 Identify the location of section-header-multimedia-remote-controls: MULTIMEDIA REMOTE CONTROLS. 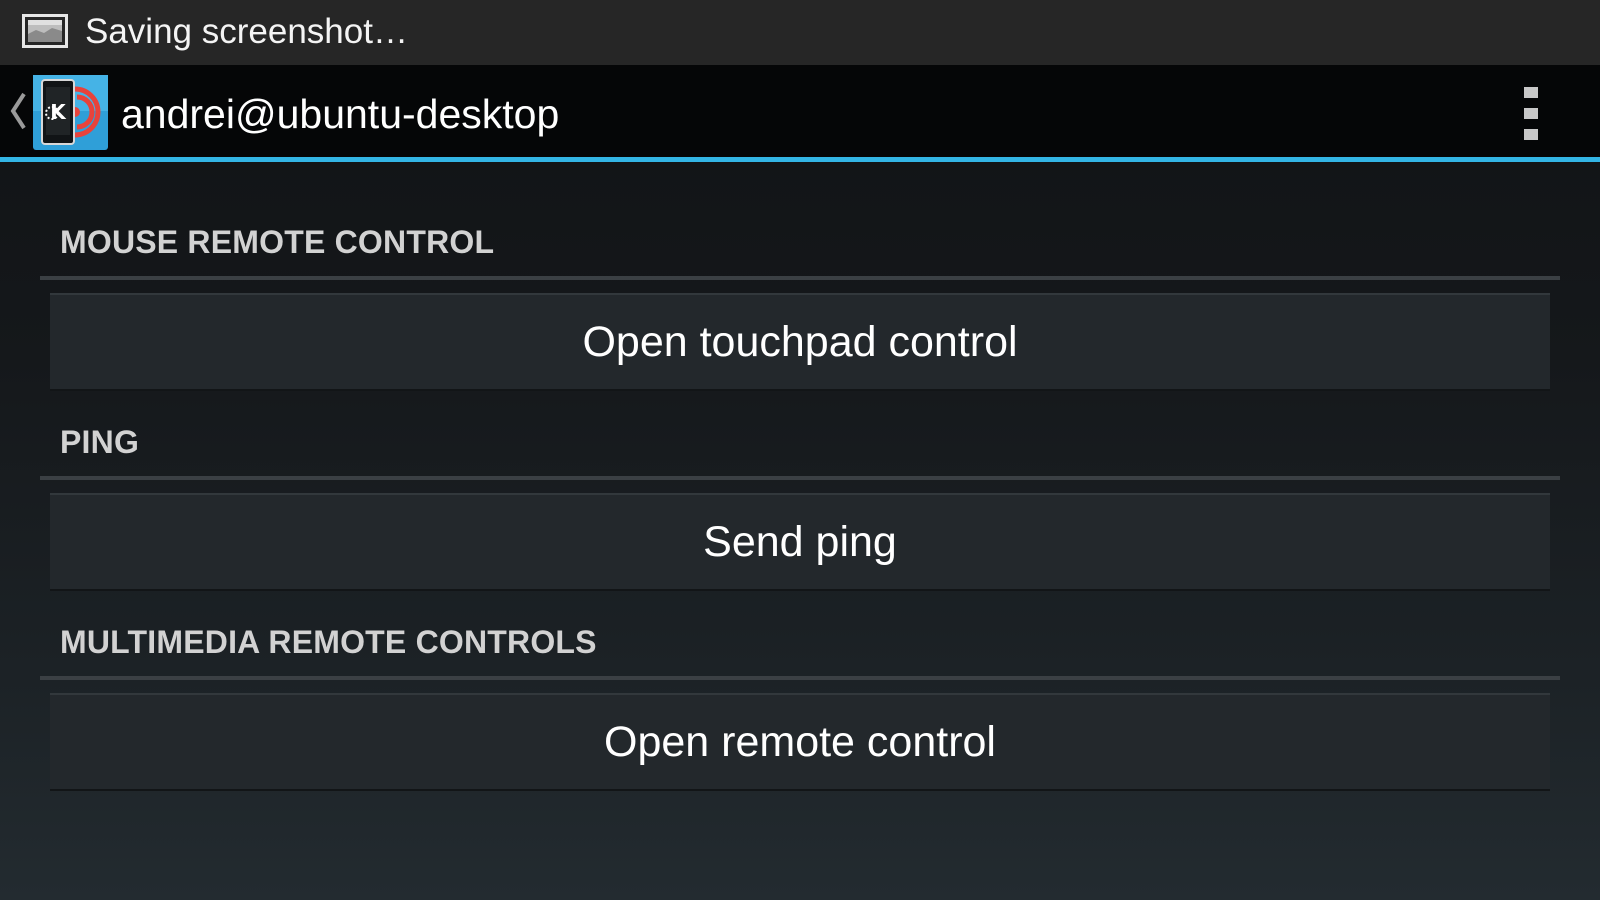
(328, 642).